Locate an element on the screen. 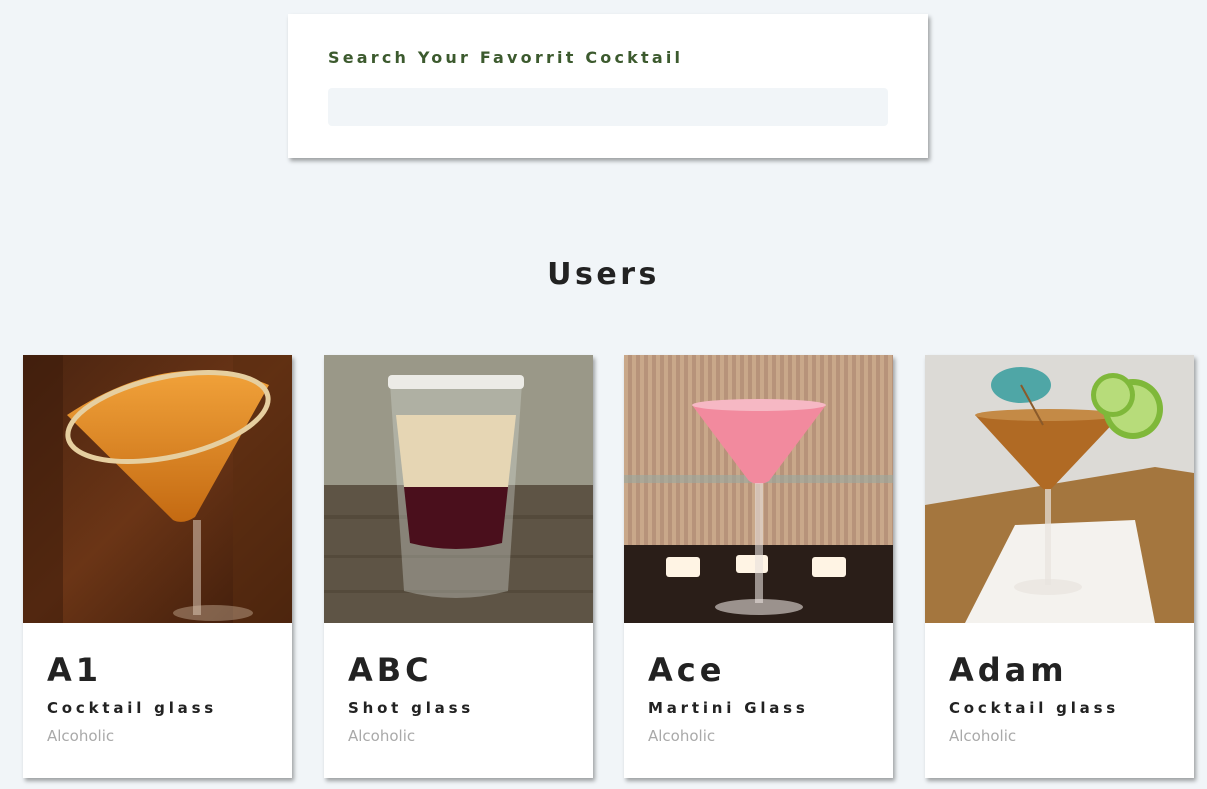 The image size is (1207, 789). cocktail-name: Adam is located at coordinates (1008, 670).